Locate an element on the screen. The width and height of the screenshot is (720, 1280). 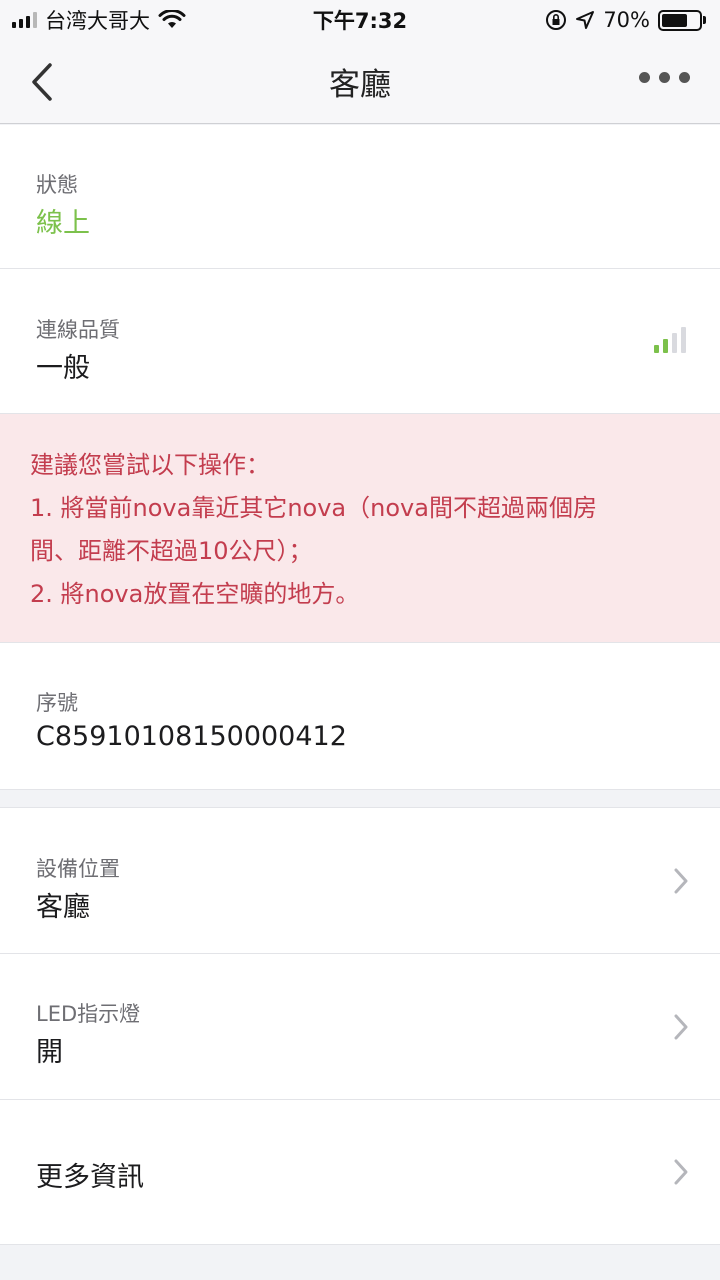
device-location-label: 設備位置 is located at coordinates (78, 869).